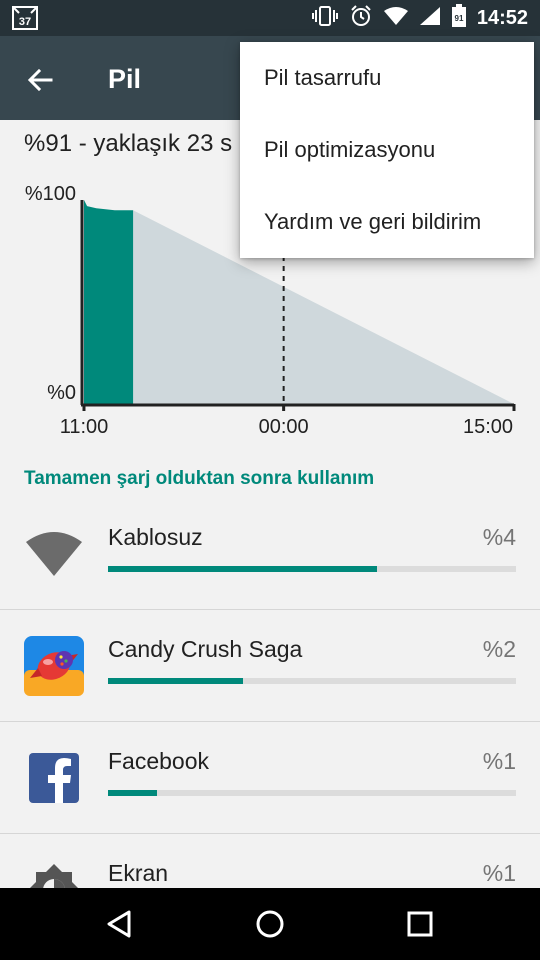 This screenshot has width=540, height=960. I want to click on menu-item-battery-saver: Pil tasarrufu, so click(387, 78).